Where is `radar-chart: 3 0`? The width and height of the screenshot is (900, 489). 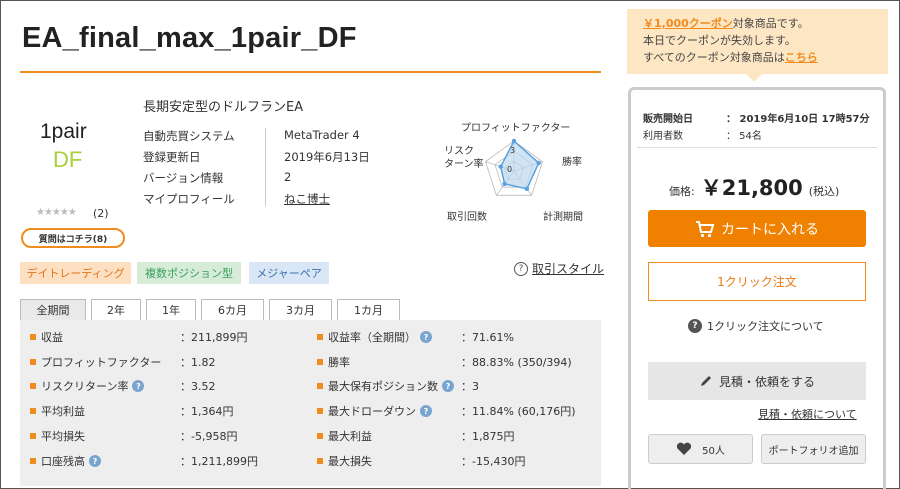
radar-chart: 3 0 is located at coordinates (514, 167).